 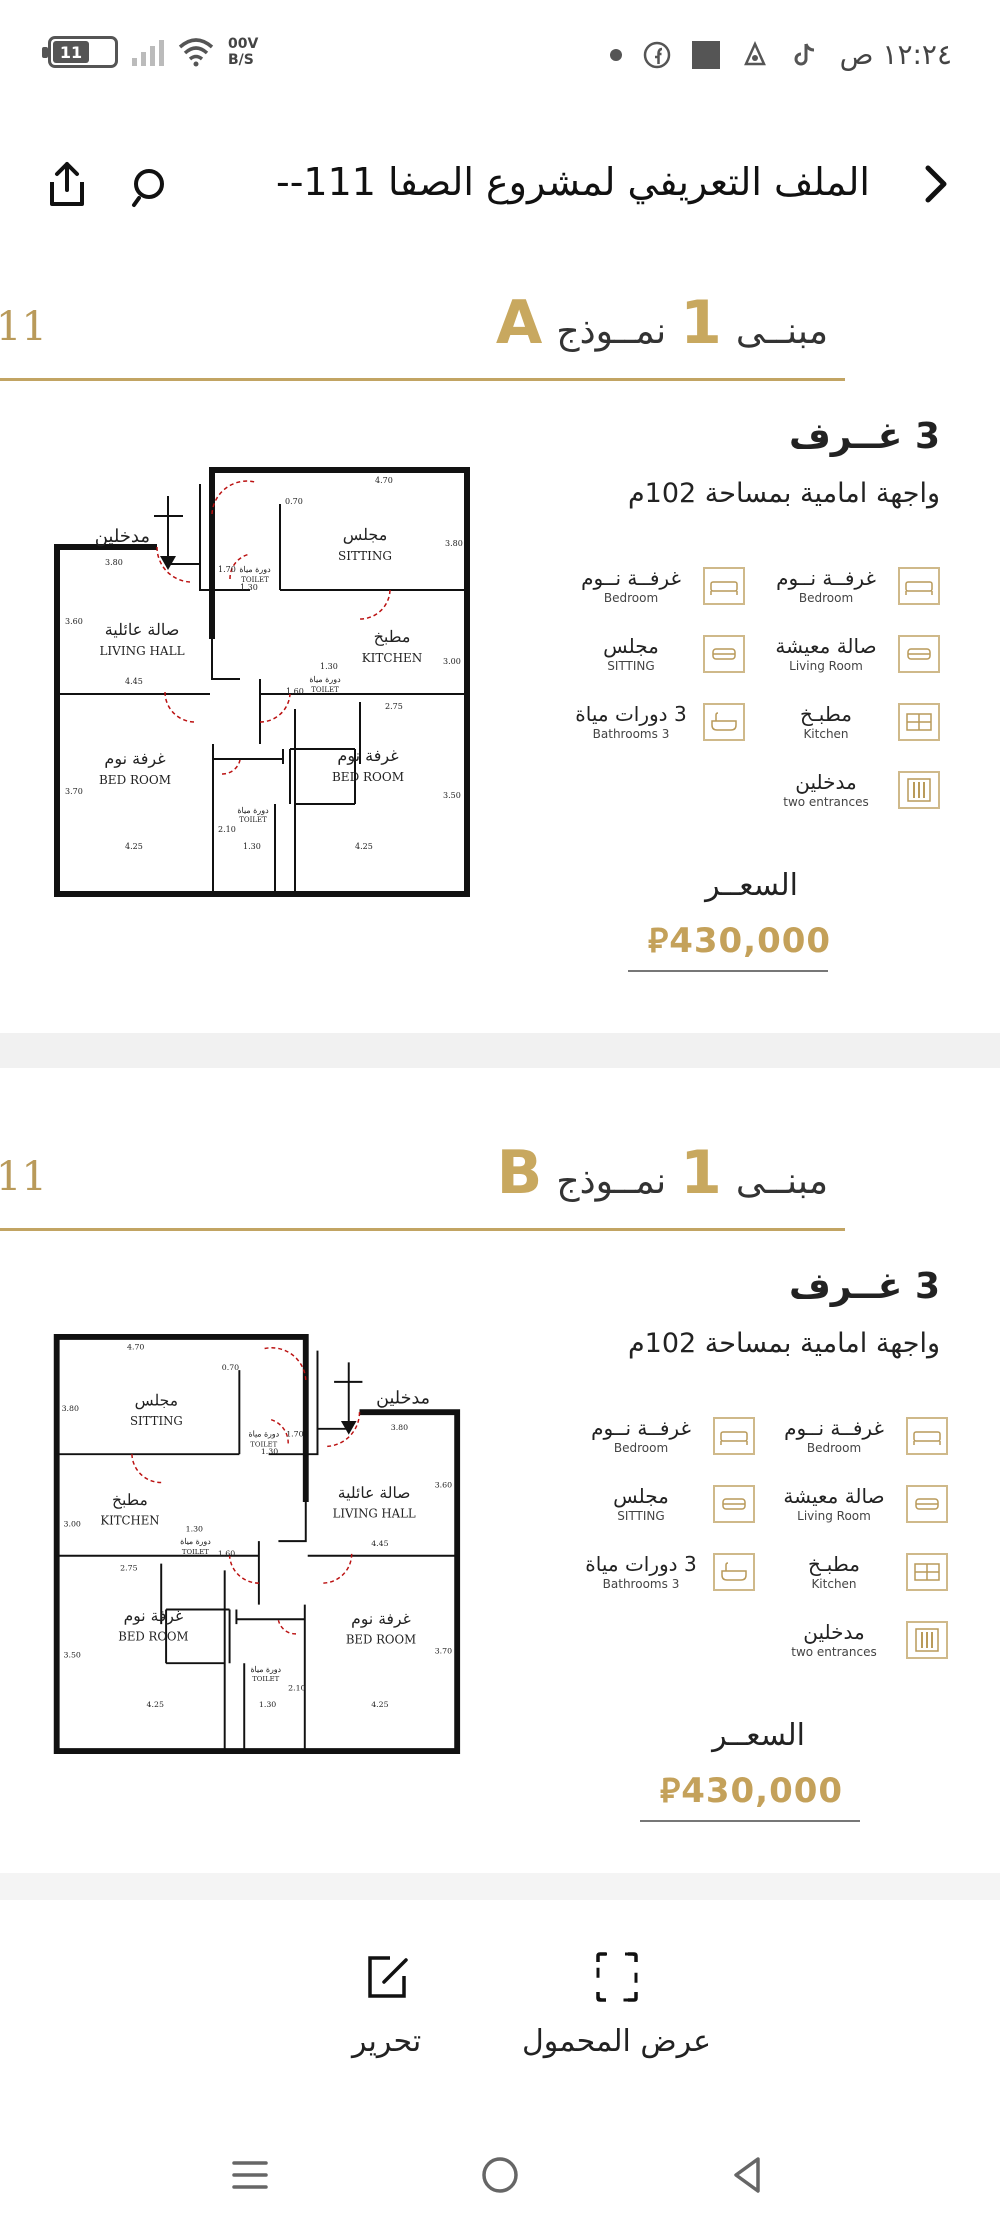 I want to click on signal-icon, so click(x=148, y=52).